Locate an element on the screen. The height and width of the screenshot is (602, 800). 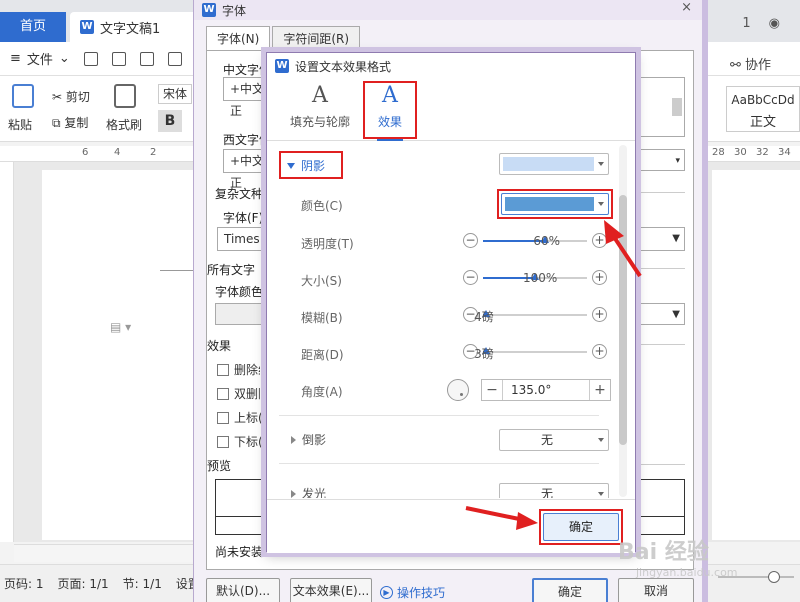
strikethrough-label: 删除线 is located at coordinates (247, 370).